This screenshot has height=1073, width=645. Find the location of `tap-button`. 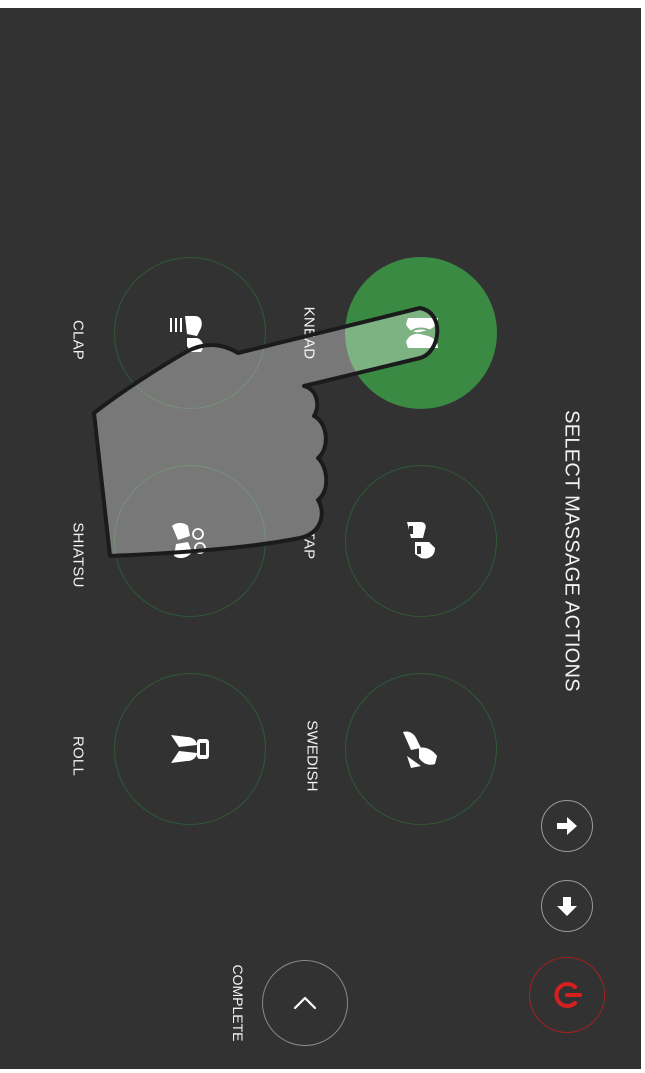

tap-button is located at coordinates (421, 541).